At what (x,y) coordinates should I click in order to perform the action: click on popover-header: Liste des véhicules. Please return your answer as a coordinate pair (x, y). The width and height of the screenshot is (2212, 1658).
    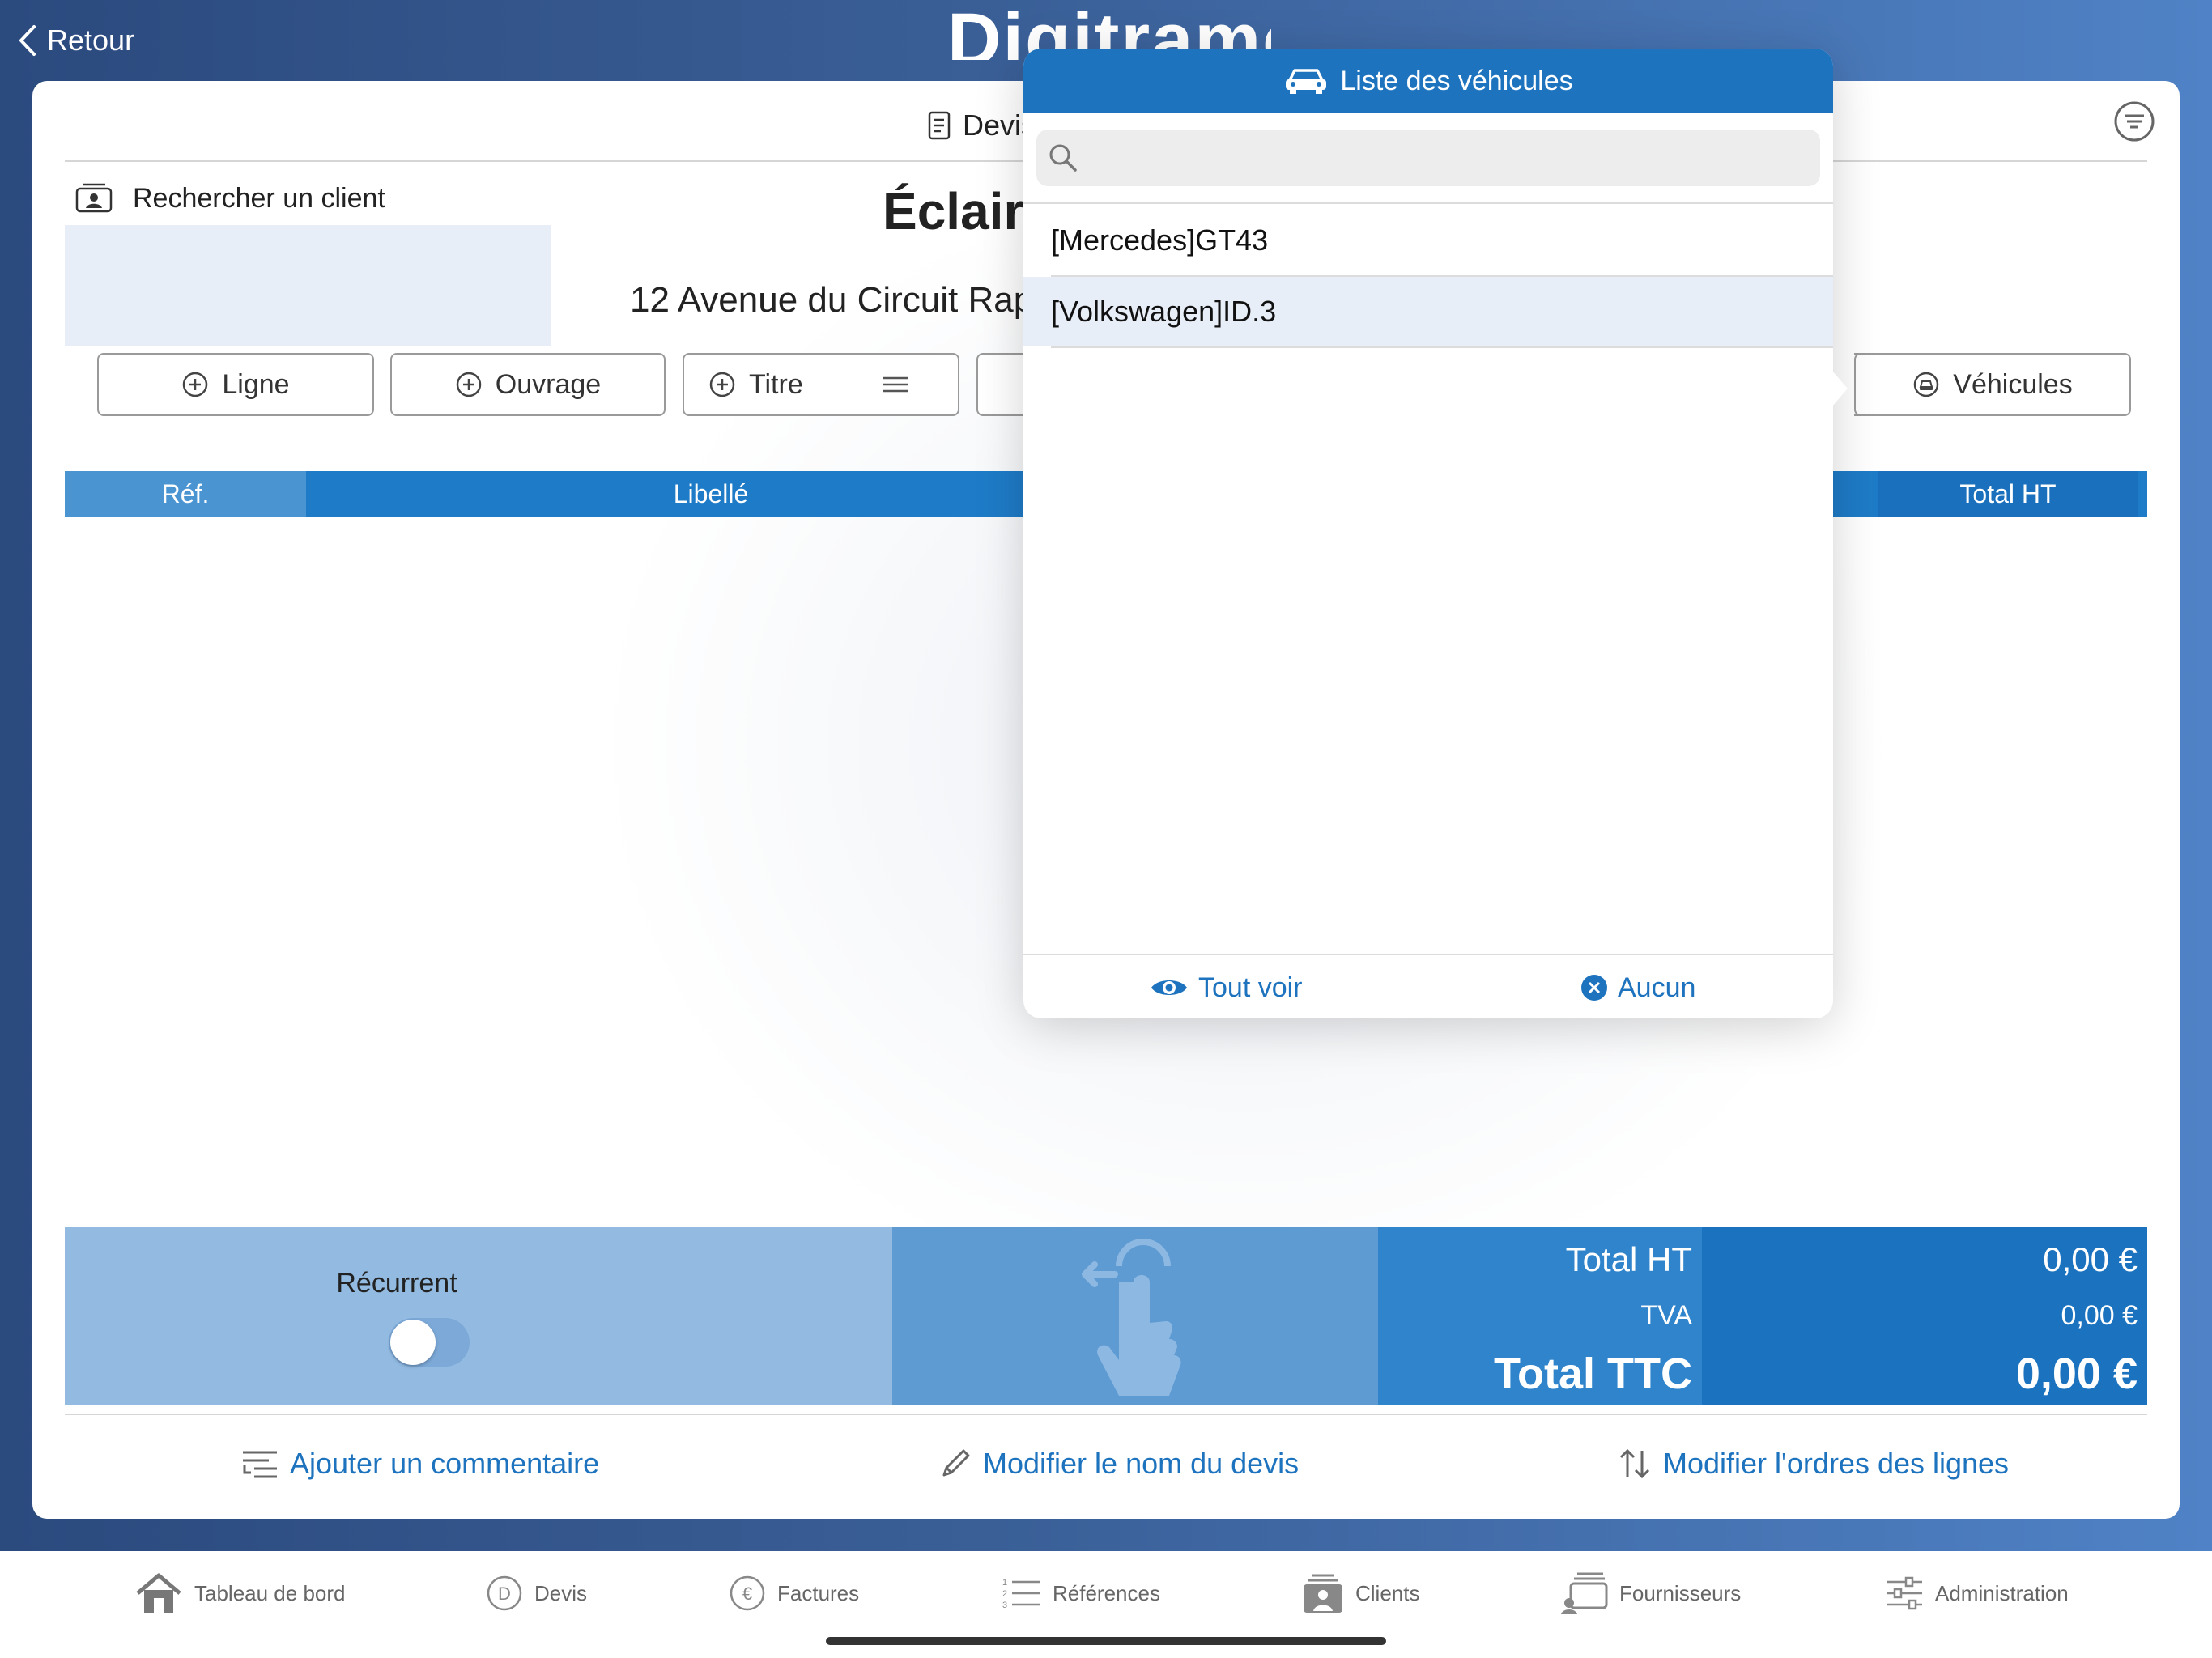
    Looking at the image, I should click on (1428, 81).